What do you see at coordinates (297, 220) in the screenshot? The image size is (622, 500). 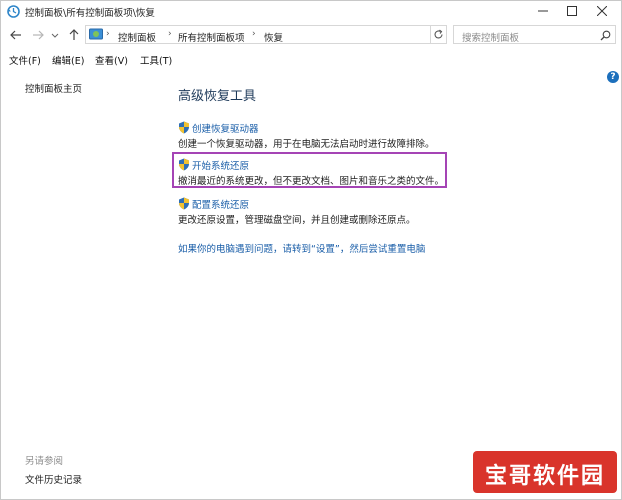 I see `configure-system-restore-description: 更改还原设置，管理磁盘空间，并且创建或删除还原点。` at bounding box center [297, 220].